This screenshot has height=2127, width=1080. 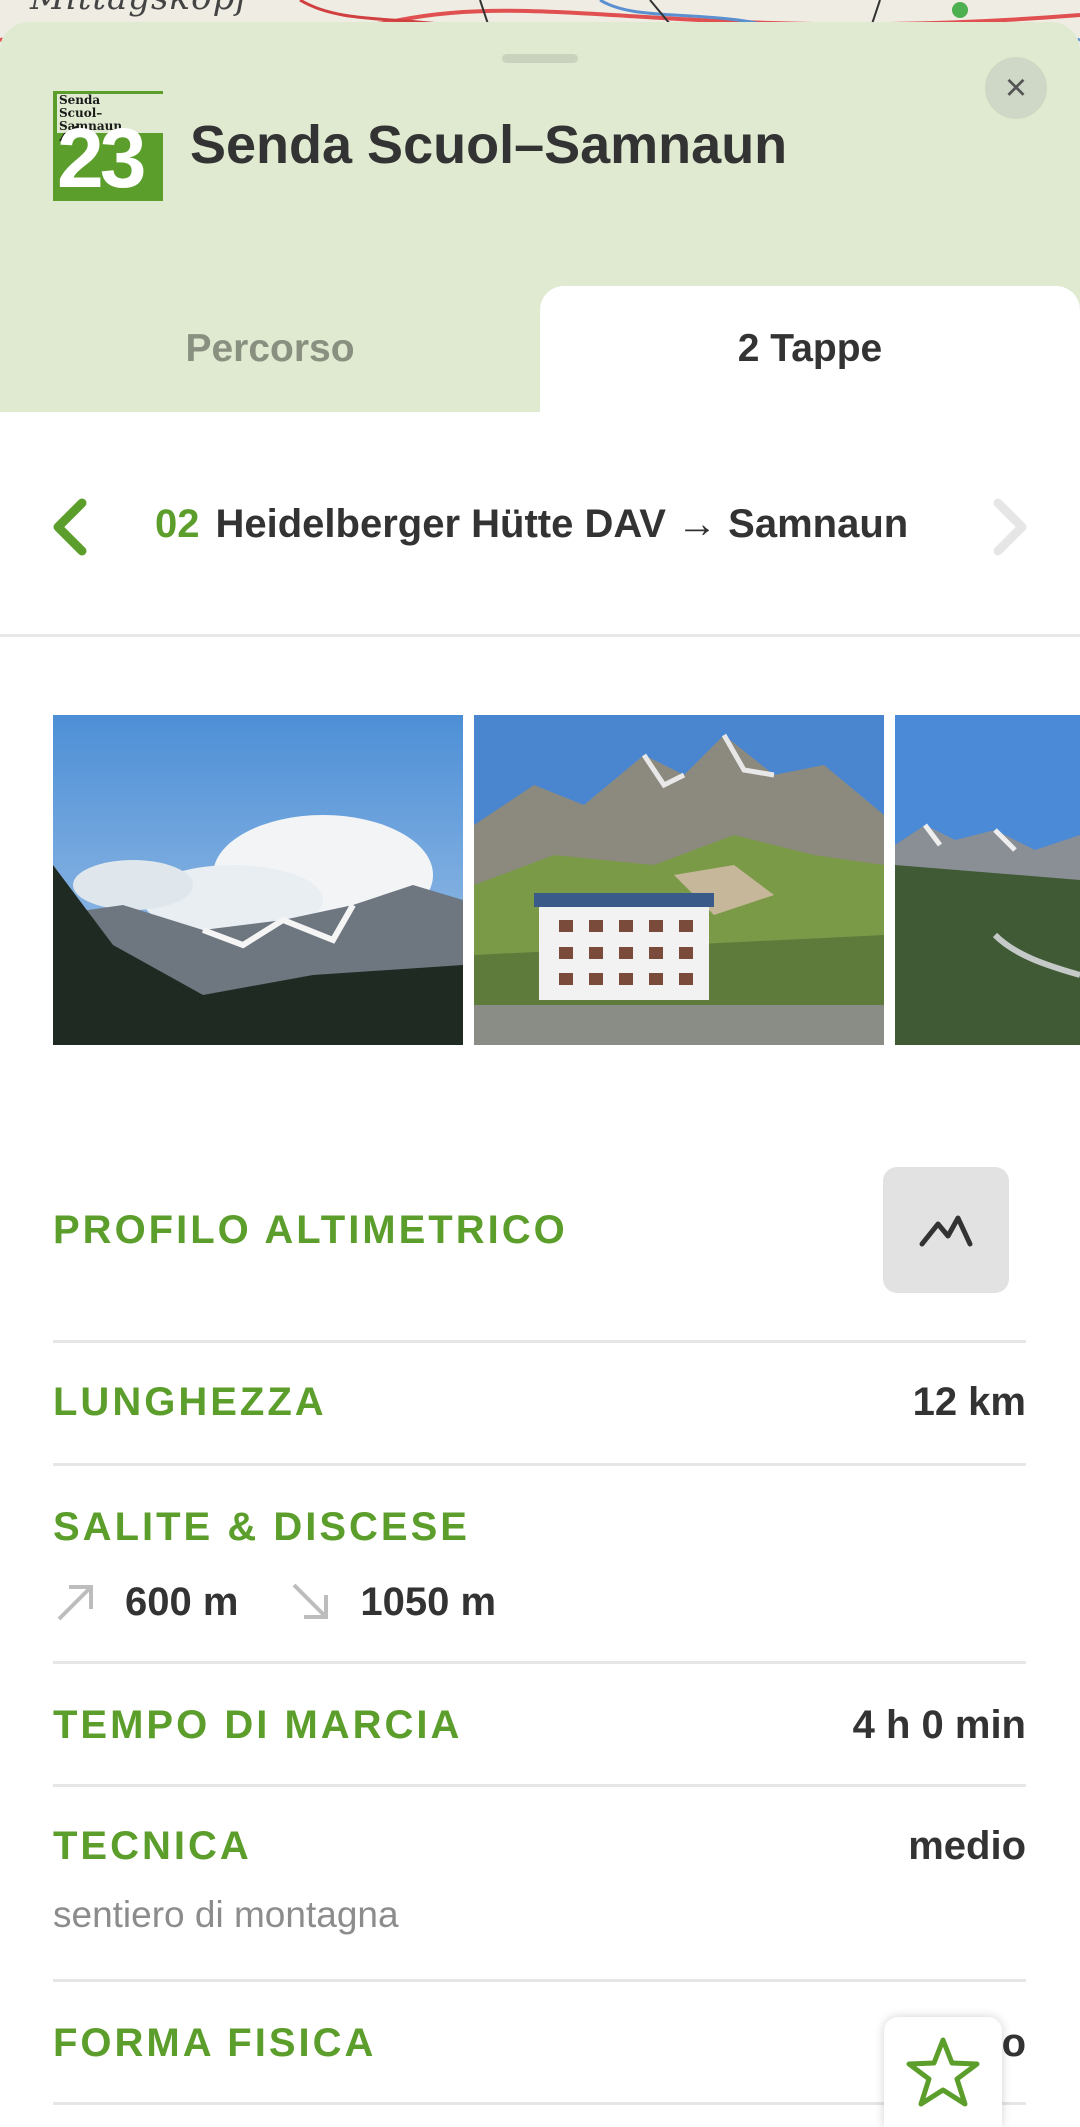 I want to click on route-logo: Senda Scuol–Samnaun 23, so click(x=108, y=146).